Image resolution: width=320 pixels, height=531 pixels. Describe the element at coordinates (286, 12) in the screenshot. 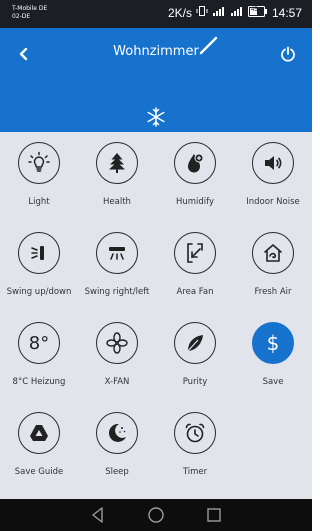

I see `status-time: 14:57` at that location.